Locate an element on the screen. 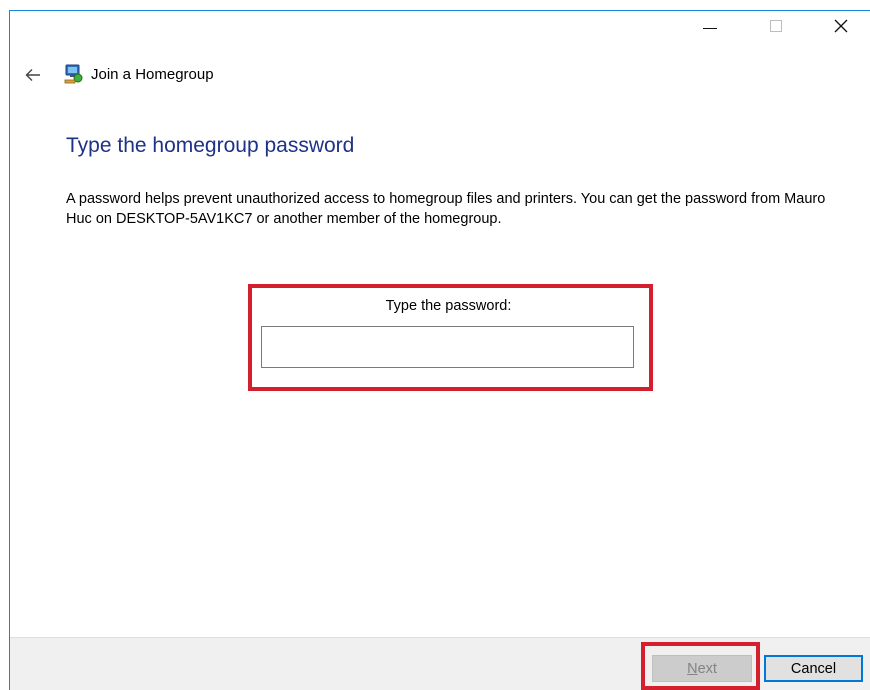 This screenshot has height=690, width=870. back-arrow-icon is located at coordinates (32, 75).